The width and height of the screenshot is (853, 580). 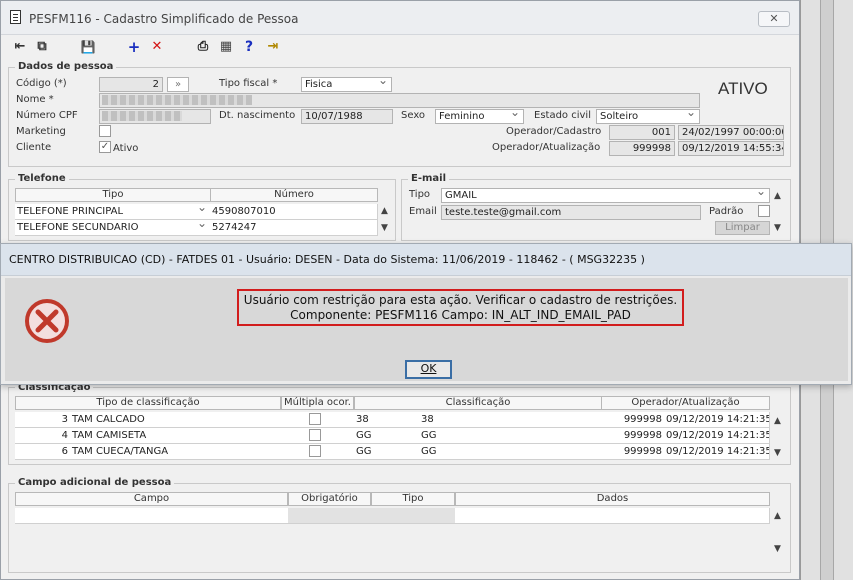 I want to click on telefone-col-tipo: Tipo, so click(x=113, y=195).